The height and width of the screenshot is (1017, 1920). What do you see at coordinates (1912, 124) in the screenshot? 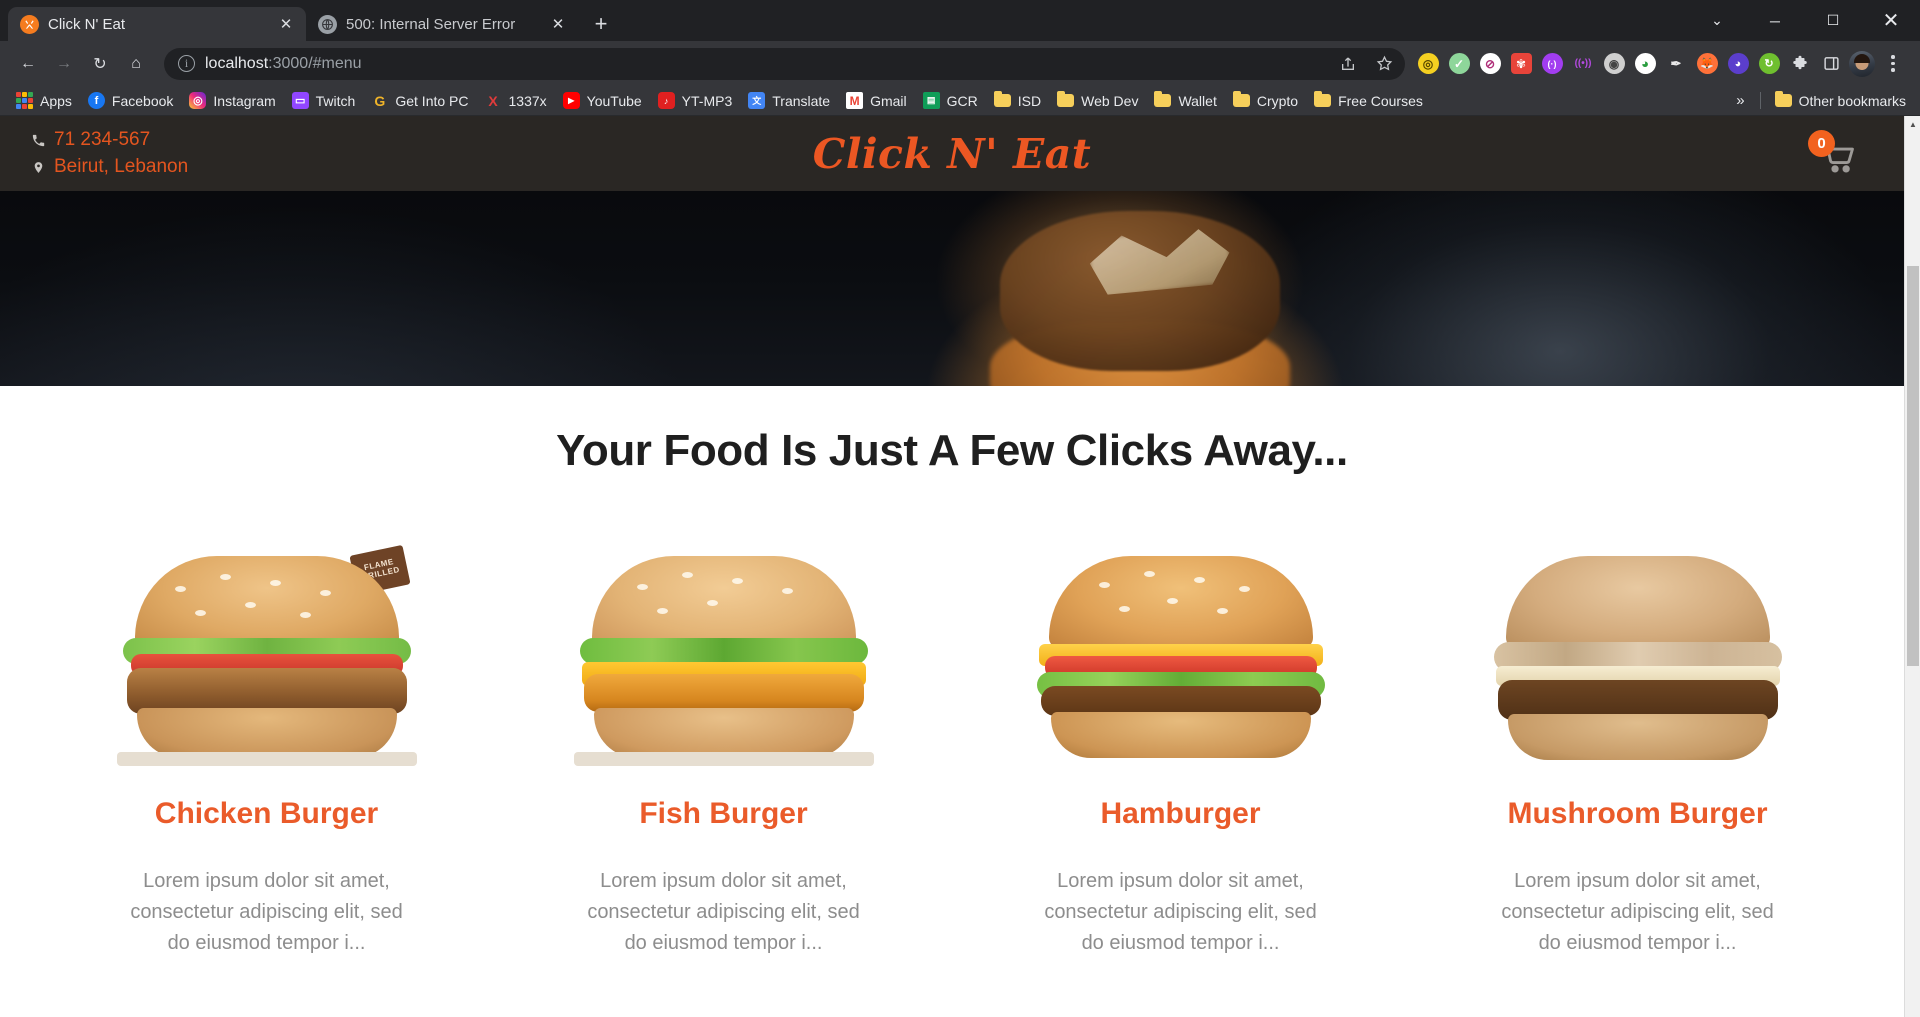
I see `scroll-up-arrow: ▲` at bounding box center [1912, 124].